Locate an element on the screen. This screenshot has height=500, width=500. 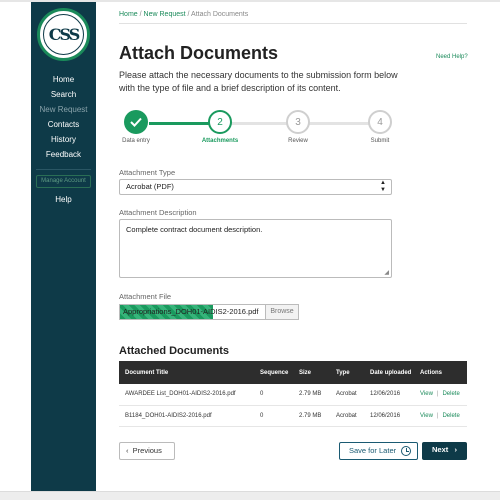
step-label: Review is located at coordinates (298, 141).